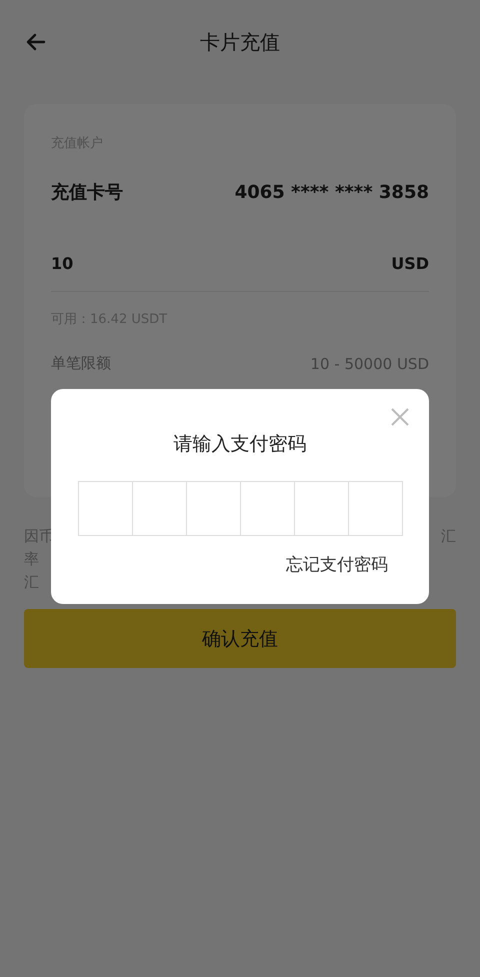 The image size is (480, 977). What do you see at coordinates (87, 192) in the screenshot?
I see `card-label: 充值卡号` at bounding box center [87, 192].